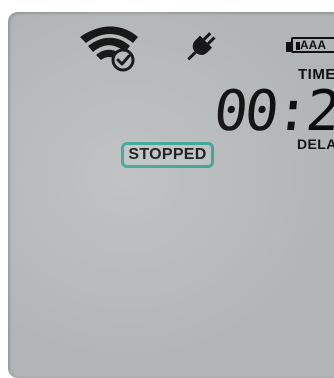  What do you see at coordinates (313, 45) in the screenshot?
I see `battery-label: AAA` at bounding box center [313, 45].